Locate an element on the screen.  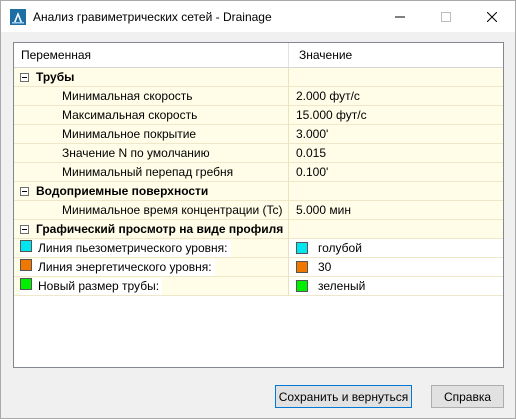
category-label: Трубы is located at coordinates (55, 76).